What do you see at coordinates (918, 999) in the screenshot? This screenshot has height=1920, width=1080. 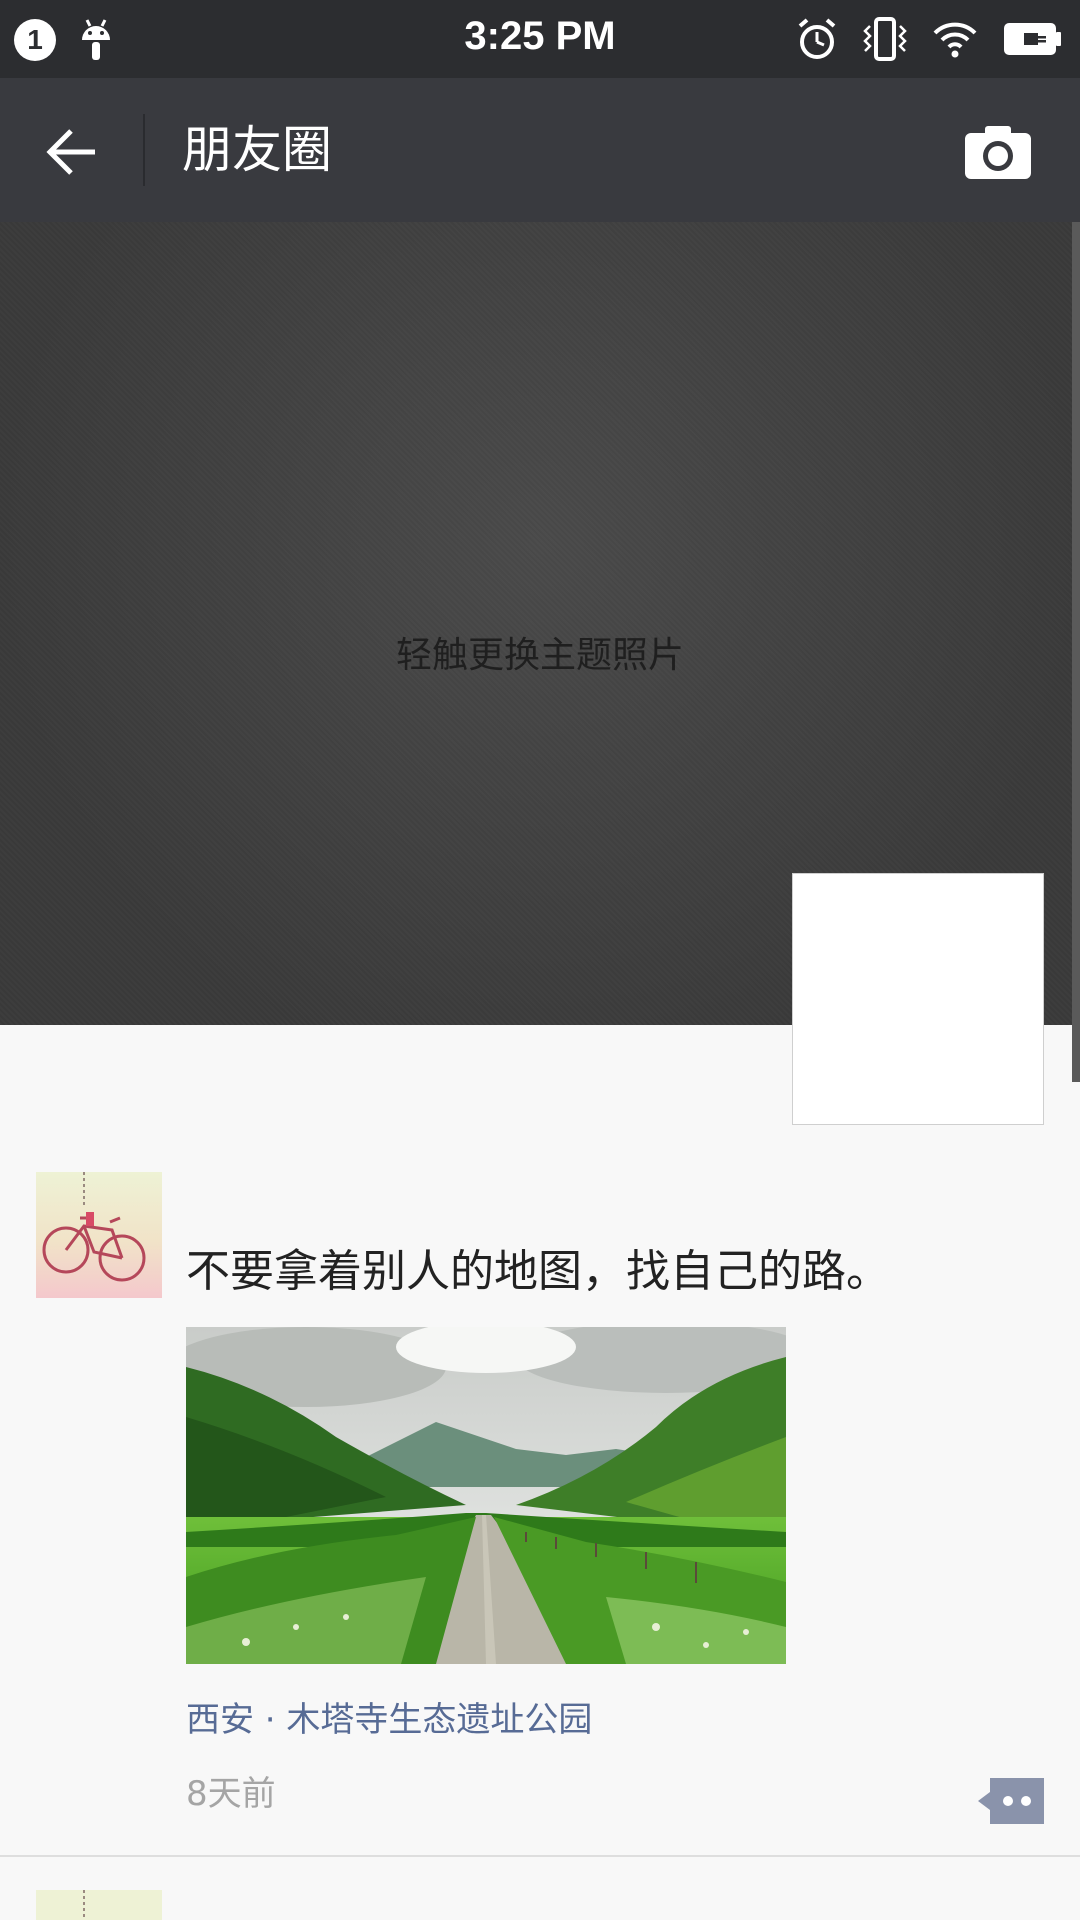 I see `profile-avatar` at bounding box center [918, 999].